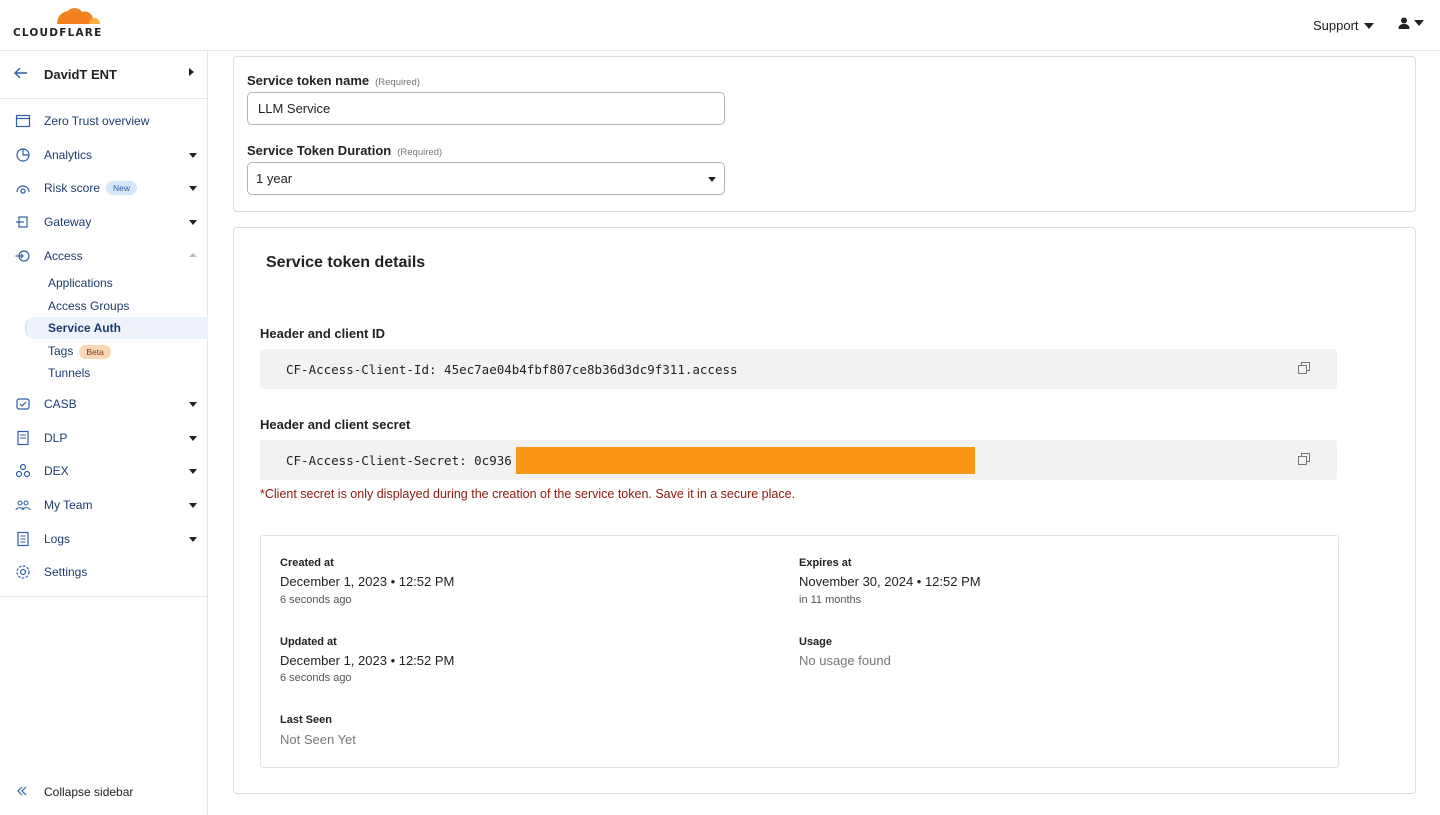 This screenshot has width=1440, height=815. What do you see at coordinates (306, 720) in the screenshot?
I see `last-seen-label: Last Seen` at bounding box center [306, 720].